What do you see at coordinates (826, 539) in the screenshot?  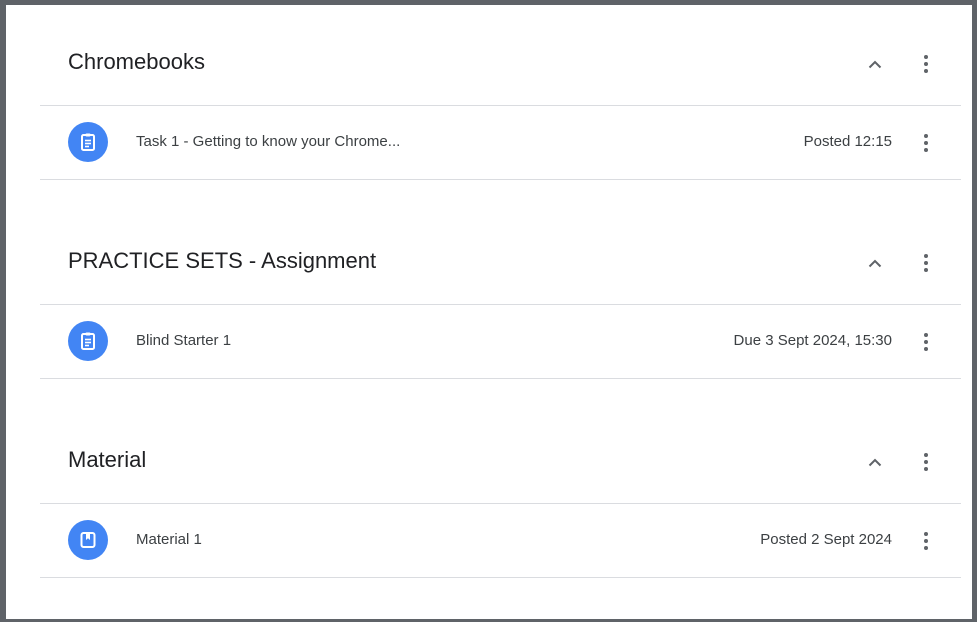 I see `item-posted-date: Posted 2 Sept 2024` at bounding box center [826, 539].